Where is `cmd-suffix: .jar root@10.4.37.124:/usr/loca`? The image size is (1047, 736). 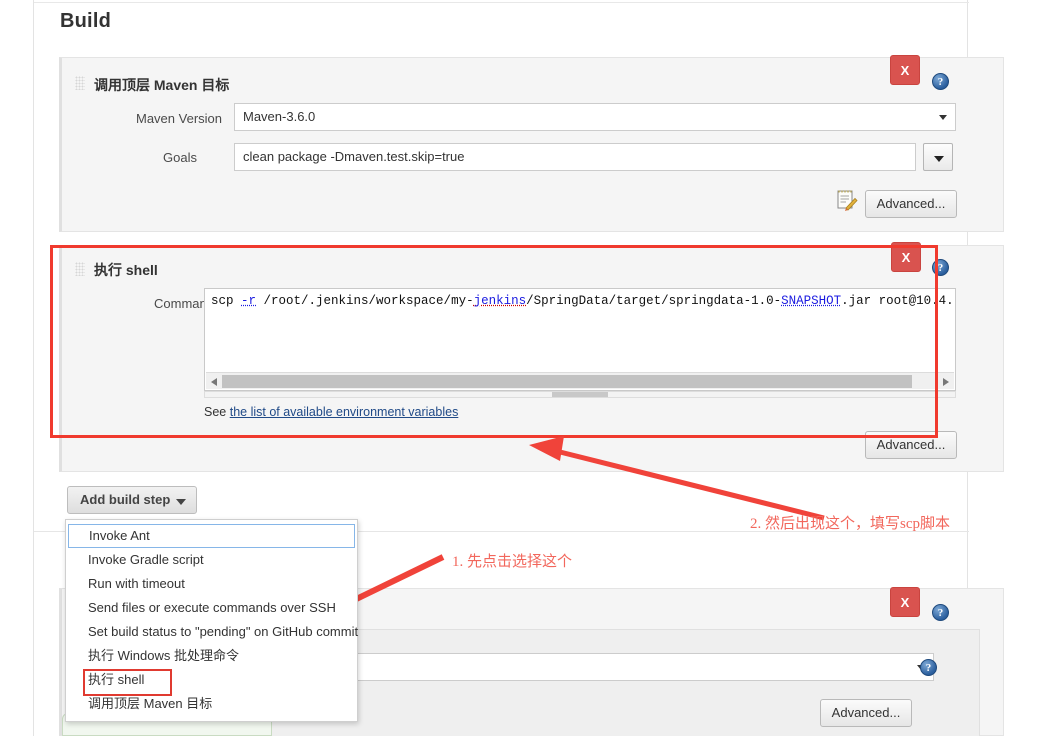 cmd-suffix: .jar root@10.4.37.124:/usr/loca is located at coordinates (896, 301).